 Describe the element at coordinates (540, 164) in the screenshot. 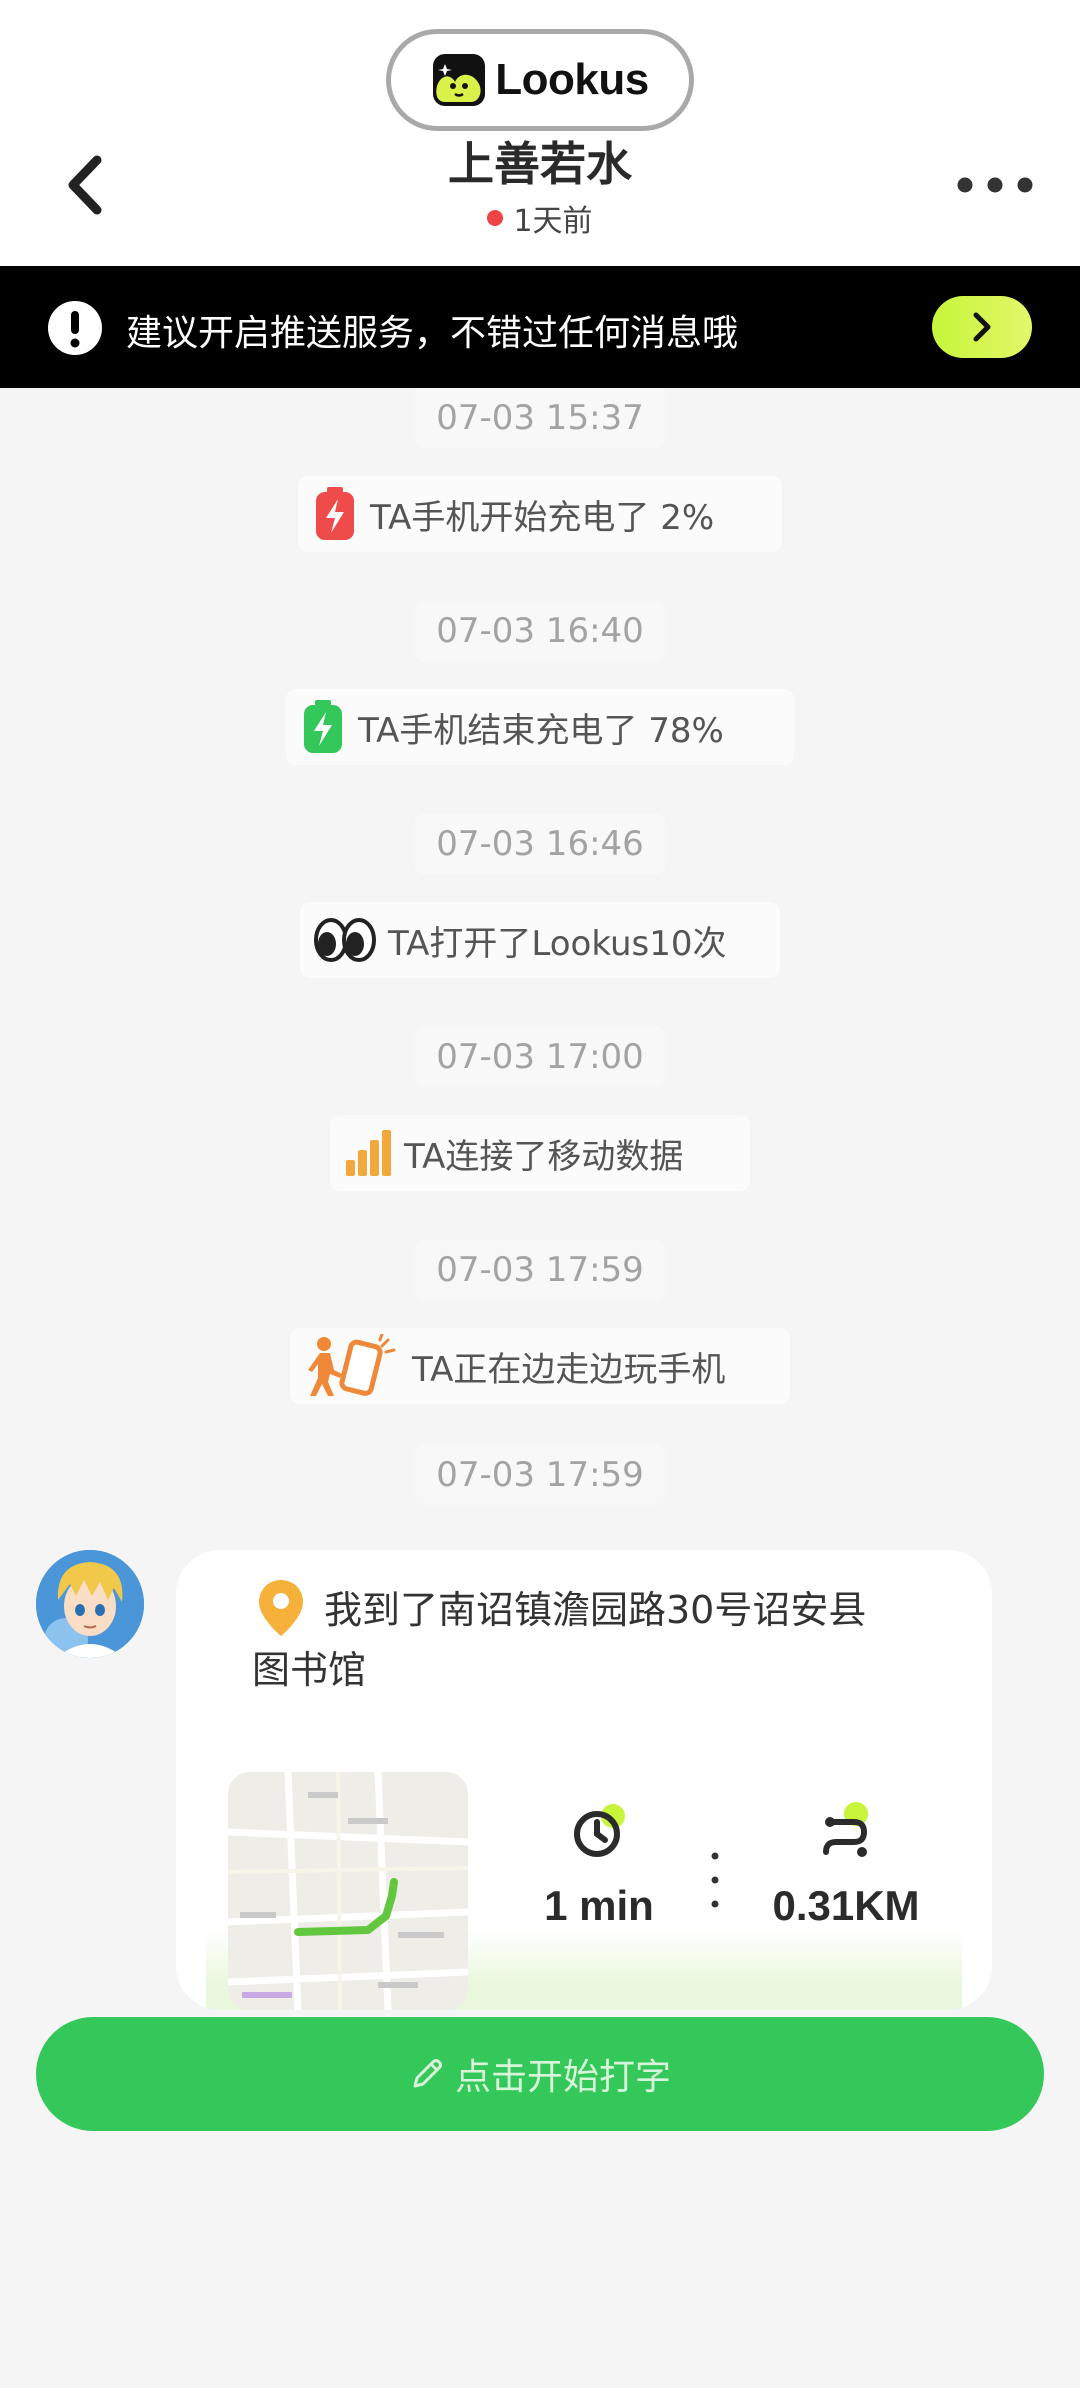

I see `contact-name: 上善若水` at that location.